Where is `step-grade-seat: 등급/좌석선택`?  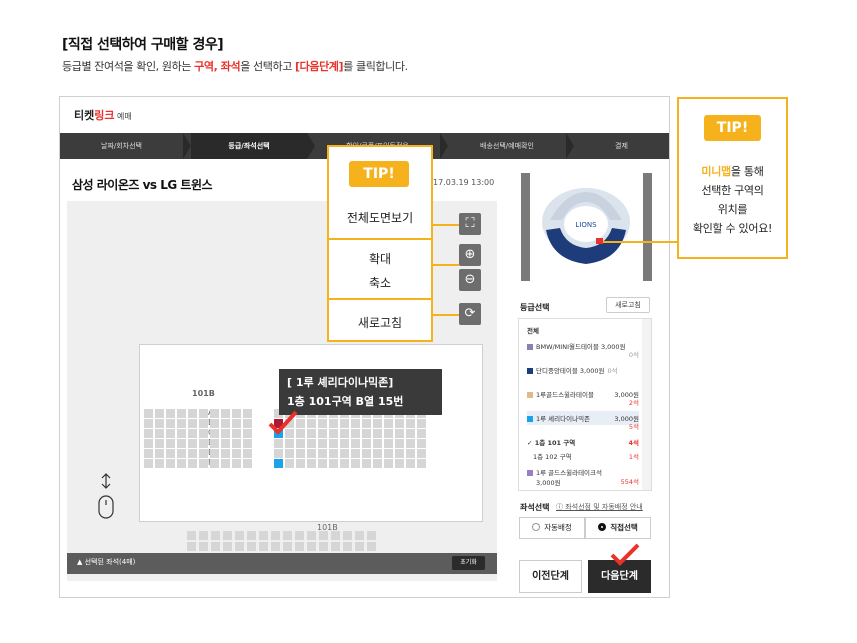 step-grade-seat: 등급/좌석선택 is located at coordinates (249, 146).